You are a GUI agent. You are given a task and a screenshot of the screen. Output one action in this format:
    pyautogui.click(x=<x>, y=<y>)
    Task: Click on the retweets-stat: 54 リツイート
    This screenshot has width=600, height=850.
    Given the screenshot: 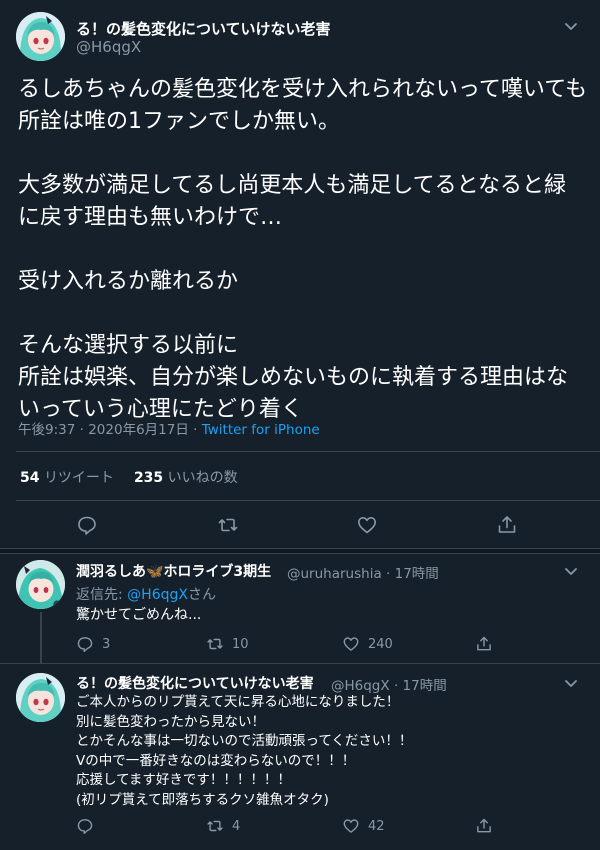 What is the action you would take?
    pyautogui.click(x=67, y=478)
    